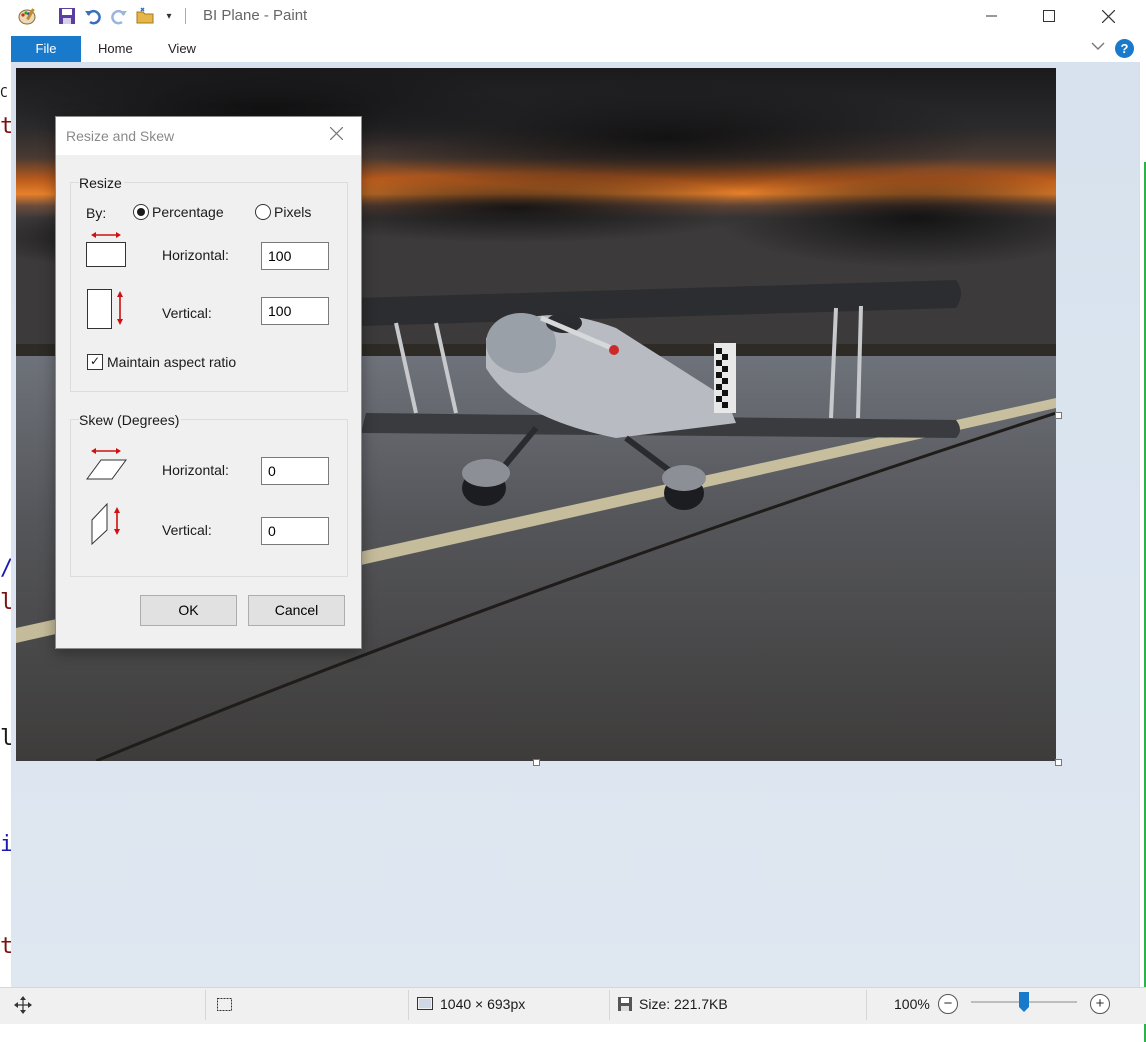 This screenshot has height=1042, width=1146. What do you see at coordinates (208, 136) in the screenshot?
I see `dialog-title-bar: Resize and Skew` at bounding box center [208, 136].